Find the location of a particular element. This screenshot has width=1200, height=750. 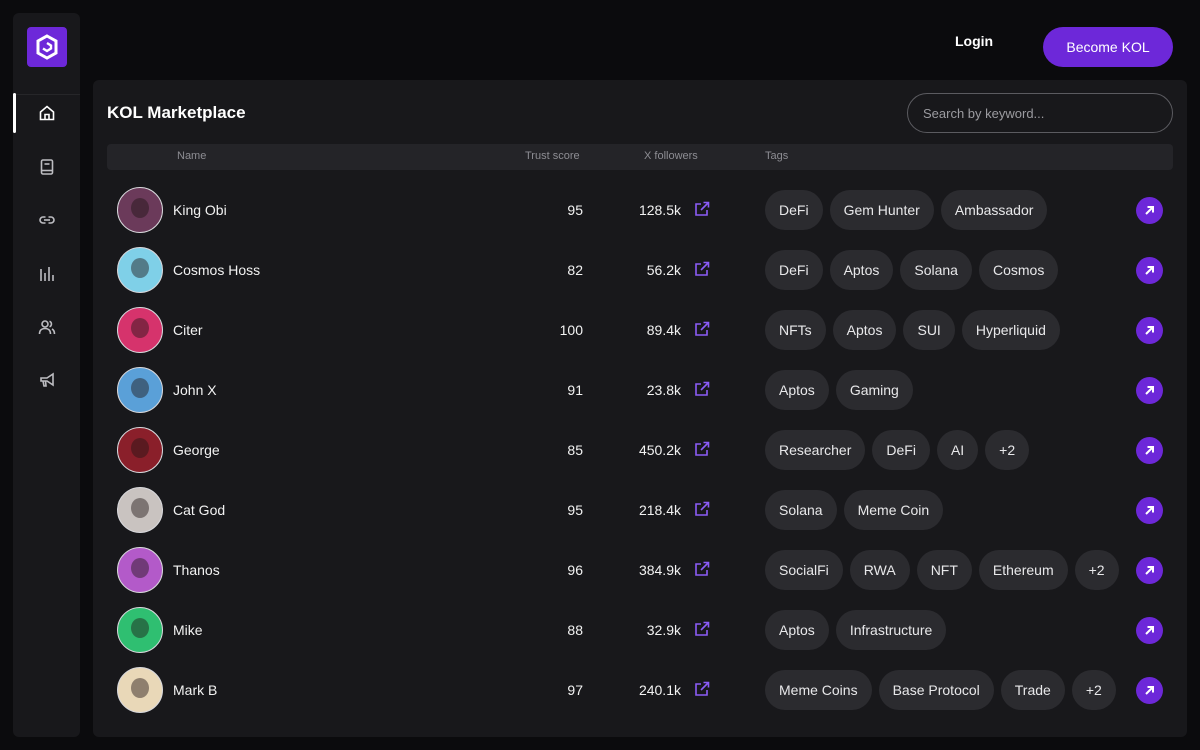

table-row: Citer 100 89.4k NFTs Aptos SUI Hyperliquid is located at coordinates (640, 330).